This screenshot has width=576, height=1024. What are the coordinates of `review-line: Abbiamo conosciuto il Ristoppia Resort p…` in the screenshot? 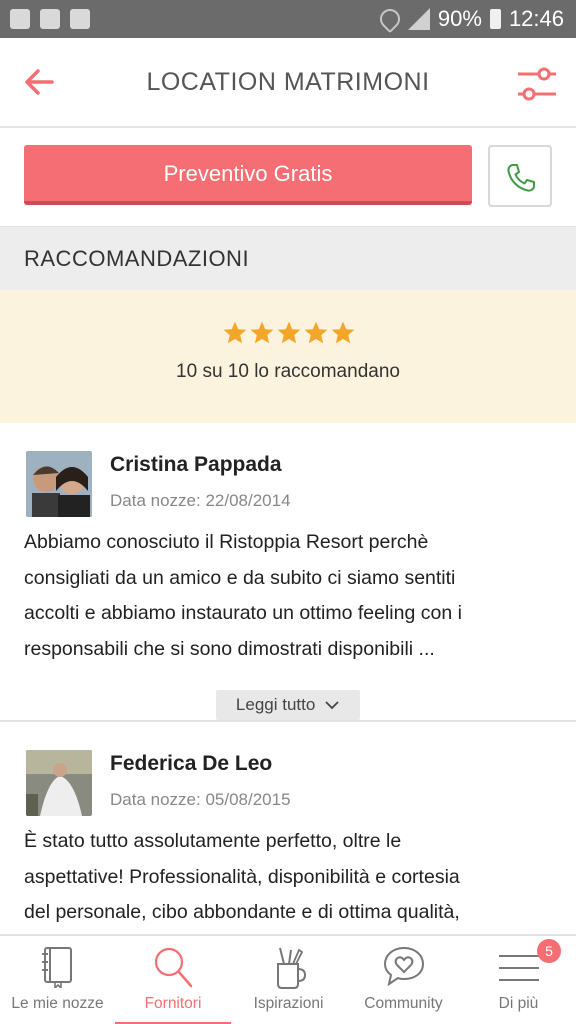 It's located at (226, 542).